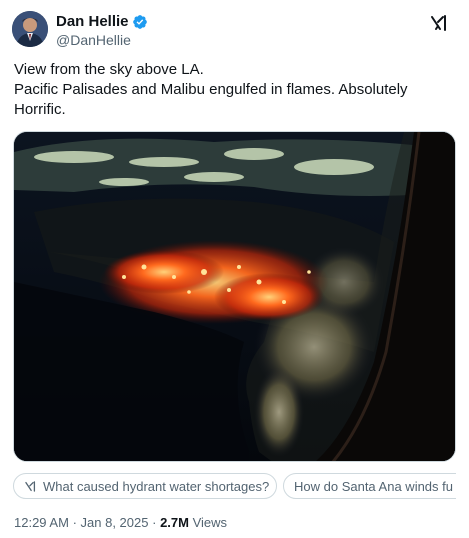  I want to click on tweet-time: 12:29 AM, so click(41, 522).